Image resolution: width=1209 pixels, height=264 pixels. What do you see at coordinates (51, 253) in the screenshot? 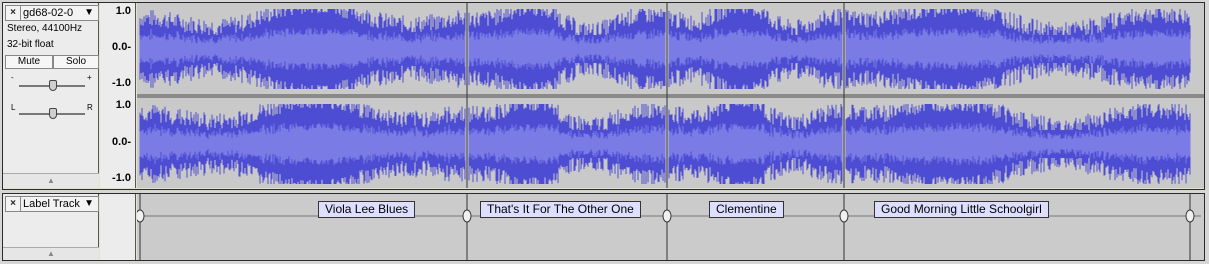
I see `collapse-label-track-icon: ▲` at bounding box center [51, 253].